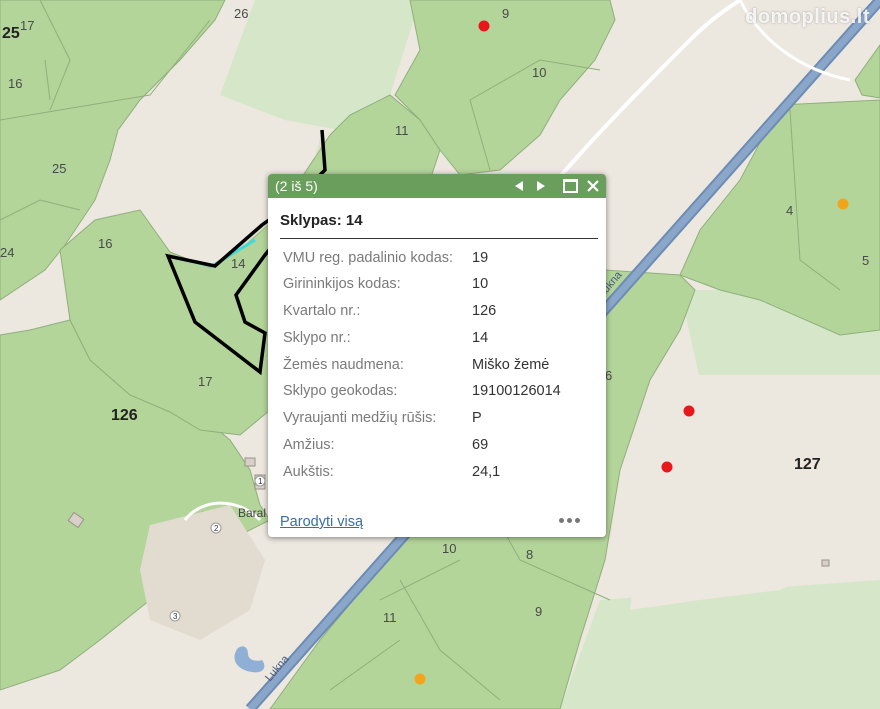 This screenshot has width=880, height=709. Describe the element at coordinates (260, 481) in the screenshot. I see `building-number: 1` at that location.